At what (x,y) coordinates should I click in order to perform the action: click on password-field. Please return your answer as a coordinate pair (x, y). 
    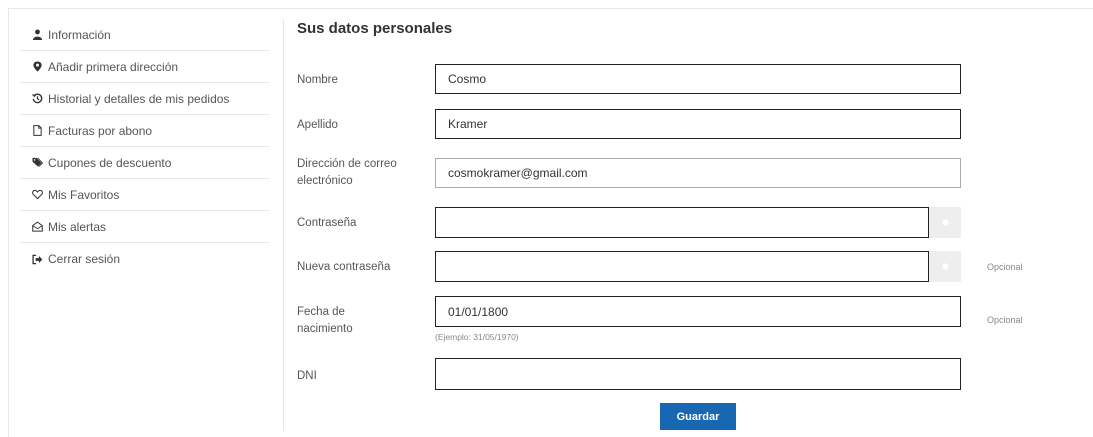
    Looking at the image, I should click on (682, 222).